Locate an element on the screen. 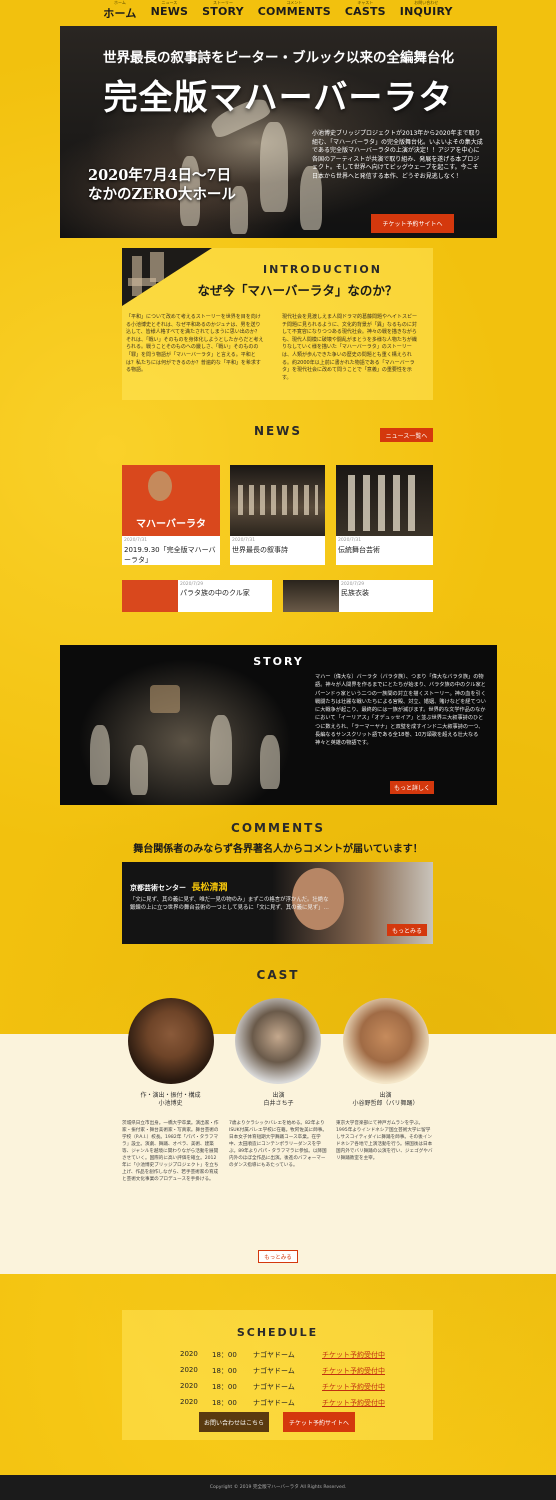 The width and height of the screenshot is (556, 1500). commenter-org: 京都芸術センター is located at coordinates (158, 888).